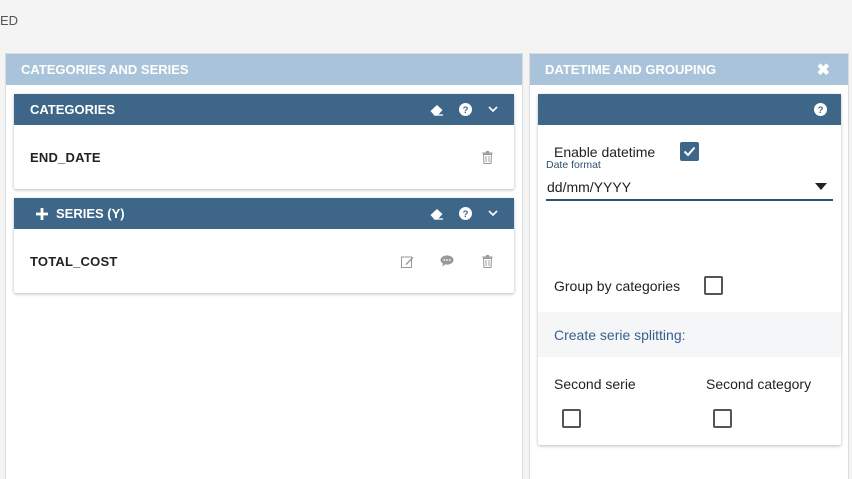 The image size is (852, 479). What do you see at coordinates (605, 152) in the screenshot?
I see `enable-datetime-label: Enable datetime` at bounding box center [605, 152].